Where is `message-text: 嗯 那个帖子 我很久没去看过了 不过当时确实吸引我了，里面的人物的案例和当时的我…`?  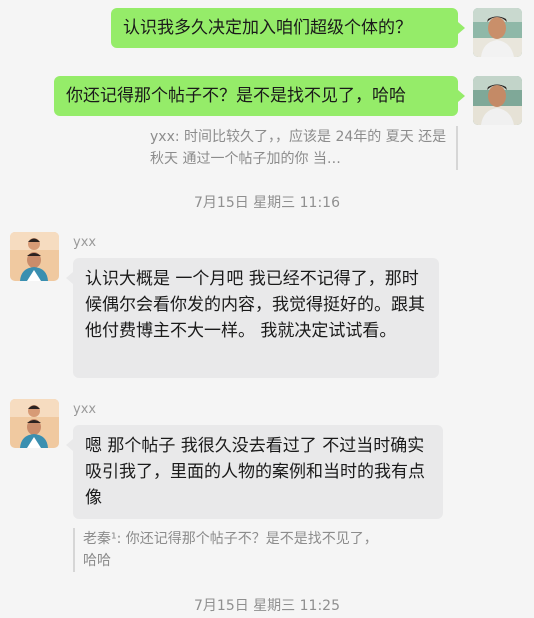 message-text: 嗯 那个帖子 我很久没去看过了 不过当时确实吸引我了，里面的人物的案例和当时的我… is located at coordinates (255, 472).